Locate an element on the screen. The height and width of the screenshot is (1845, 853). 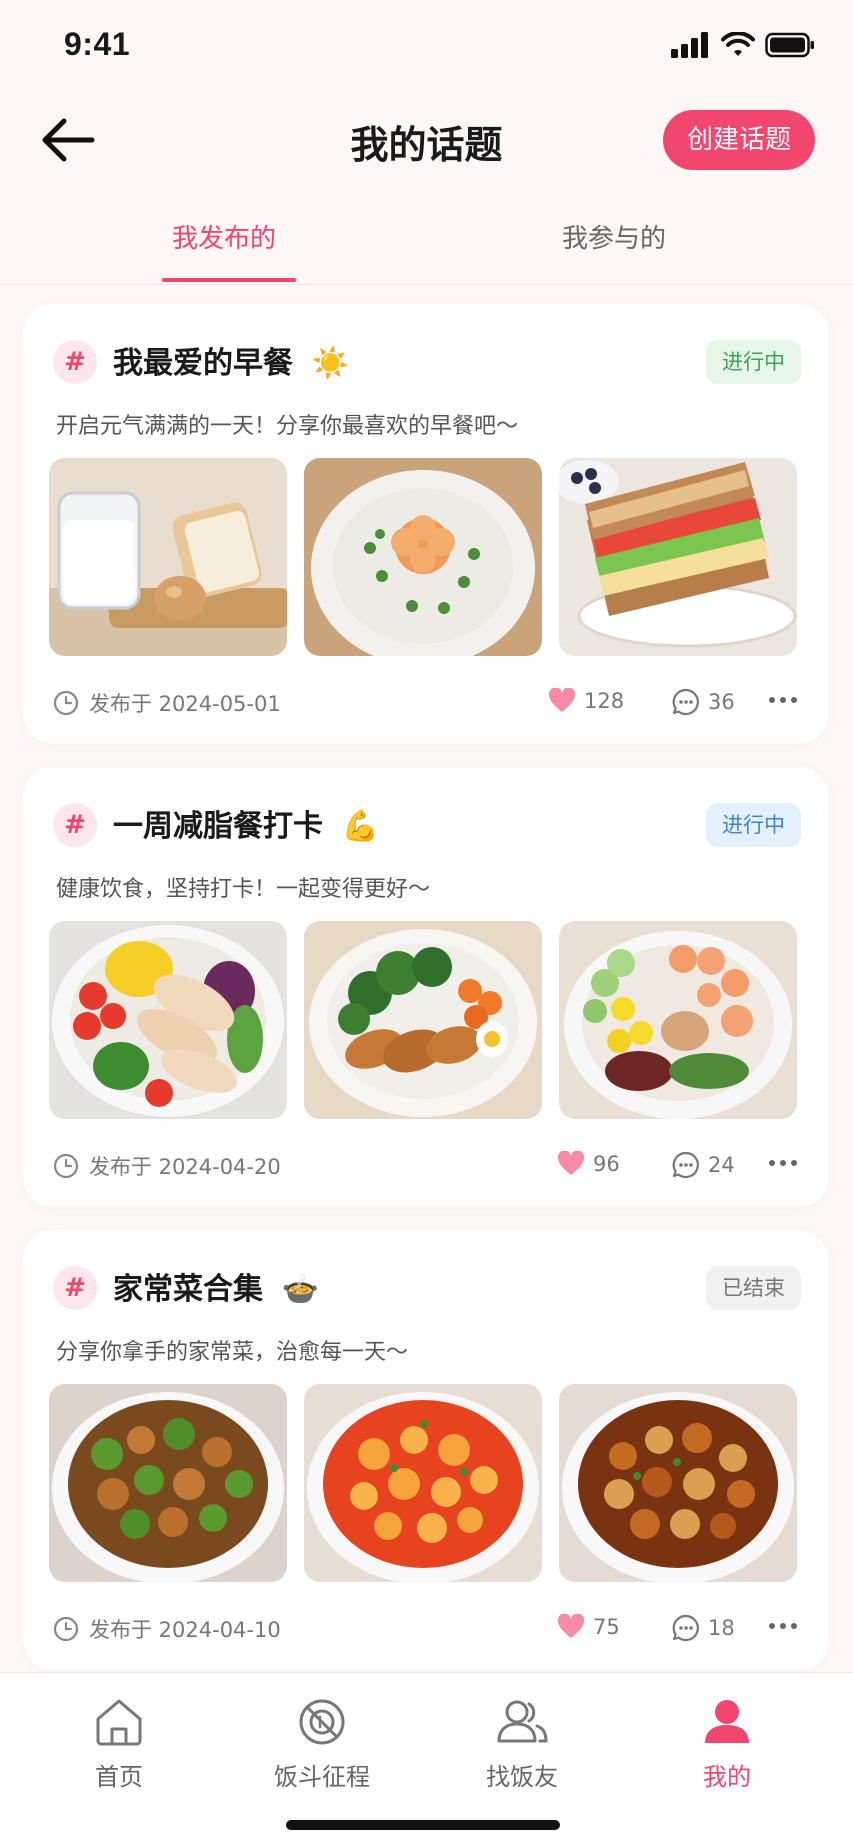
sandwich-photo is located at coordinates (678, 557).